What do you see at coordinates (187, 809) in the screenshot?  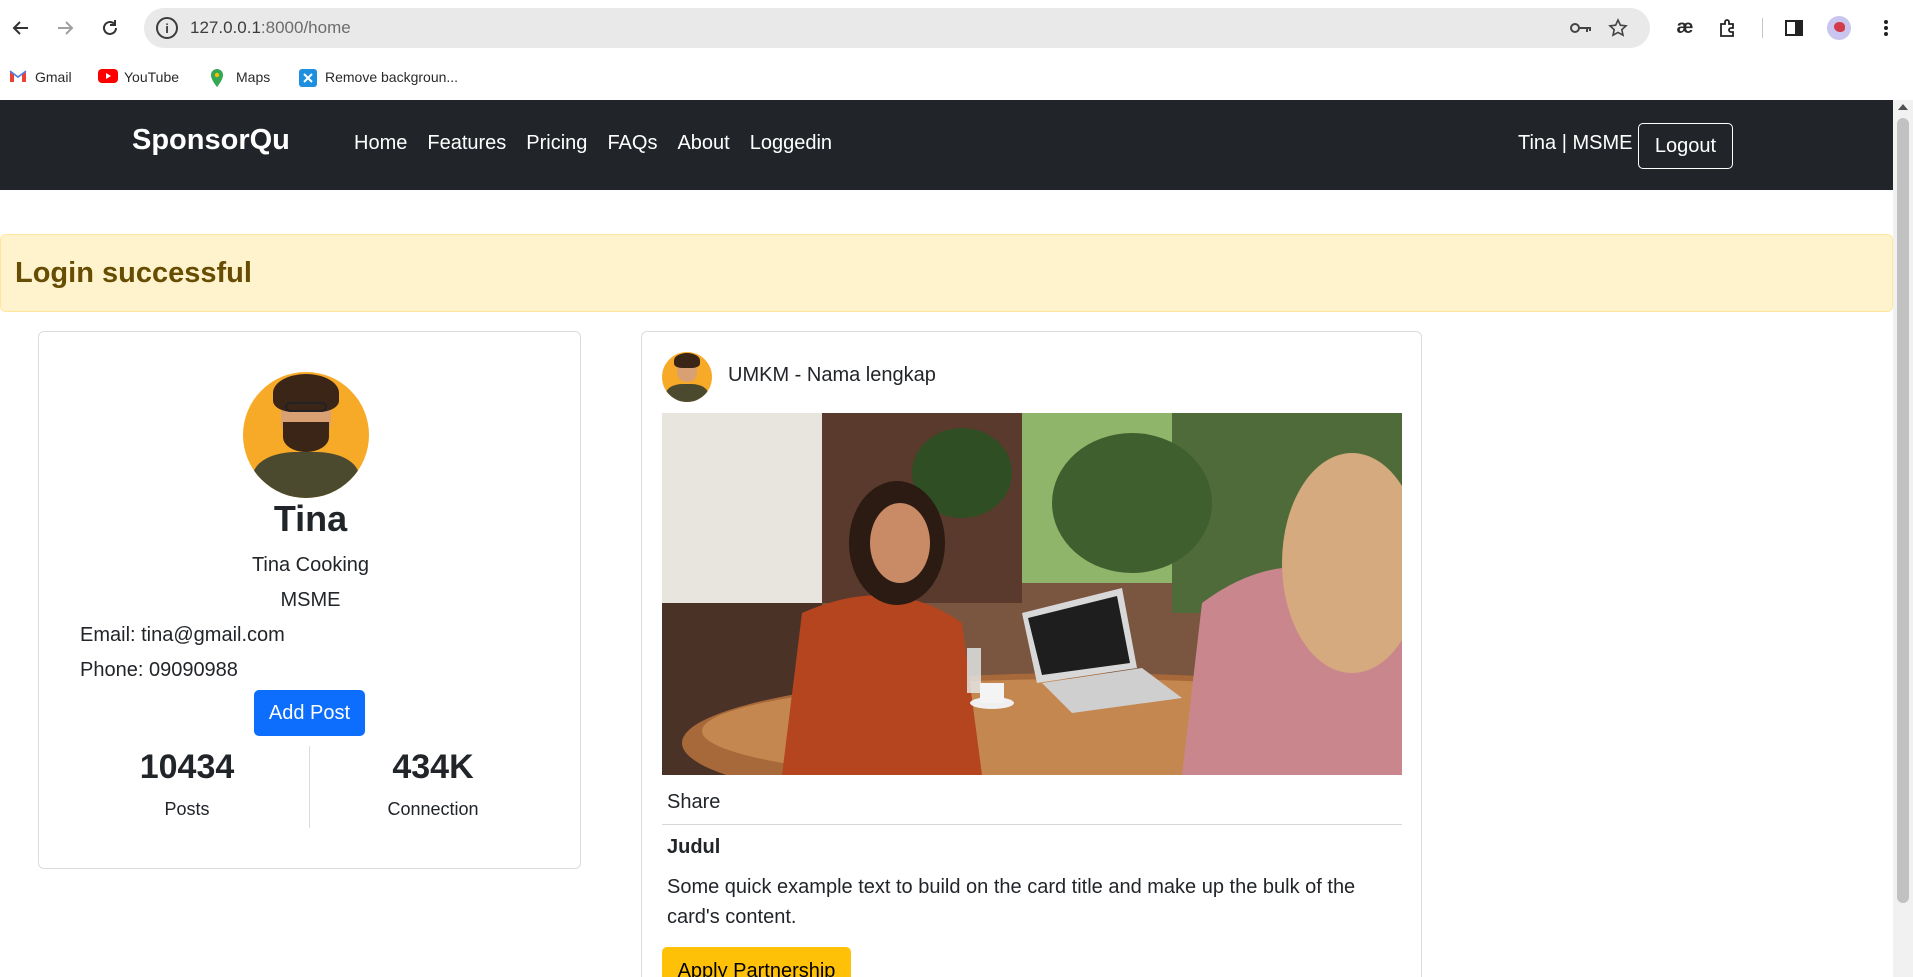 I see `stat-posts-label: Posts` at bounding box center [187, 809].